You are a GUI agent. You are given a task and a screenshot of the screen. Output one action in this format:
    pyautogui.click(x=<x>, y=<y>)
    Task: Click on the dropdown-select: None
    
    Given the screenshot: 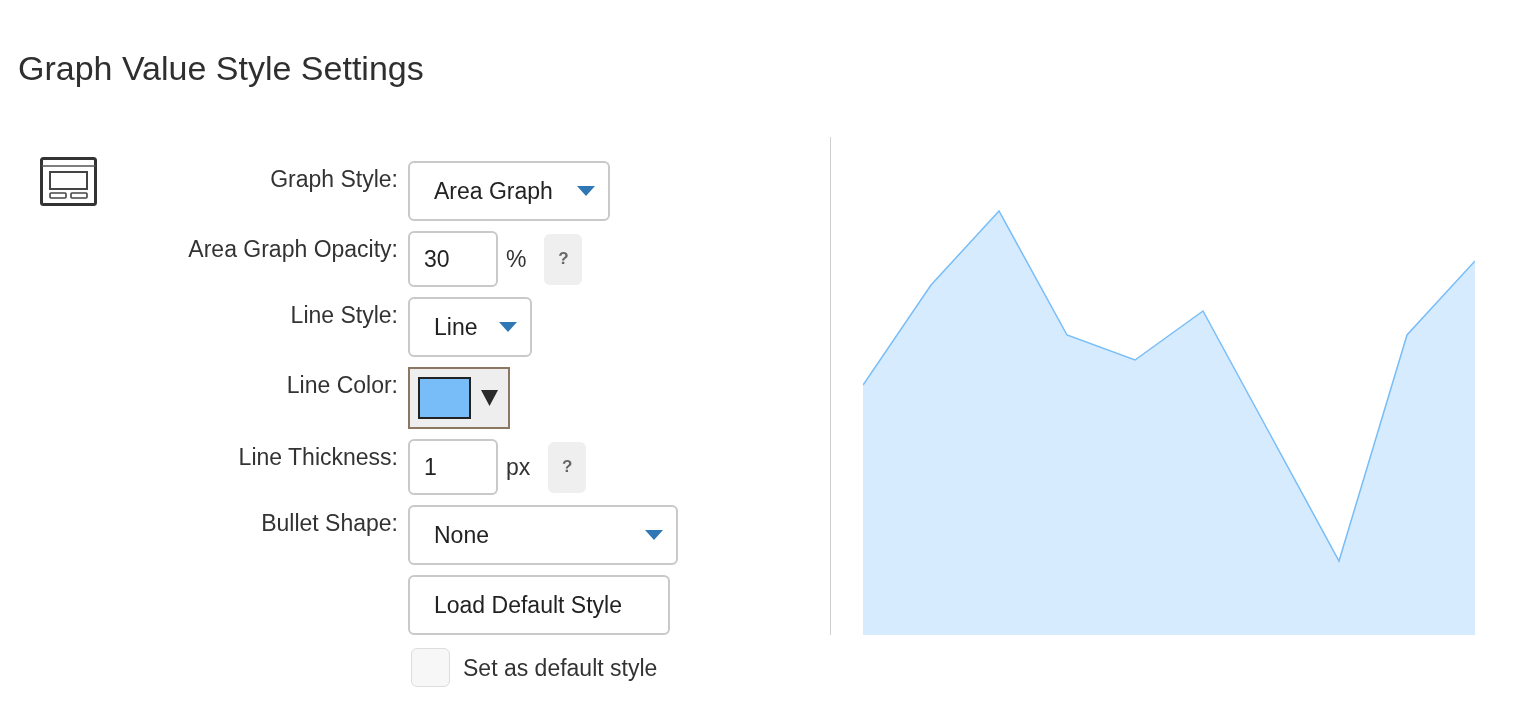 What is the action you would take?
    pyautogui.click(x=543, y=535)
    